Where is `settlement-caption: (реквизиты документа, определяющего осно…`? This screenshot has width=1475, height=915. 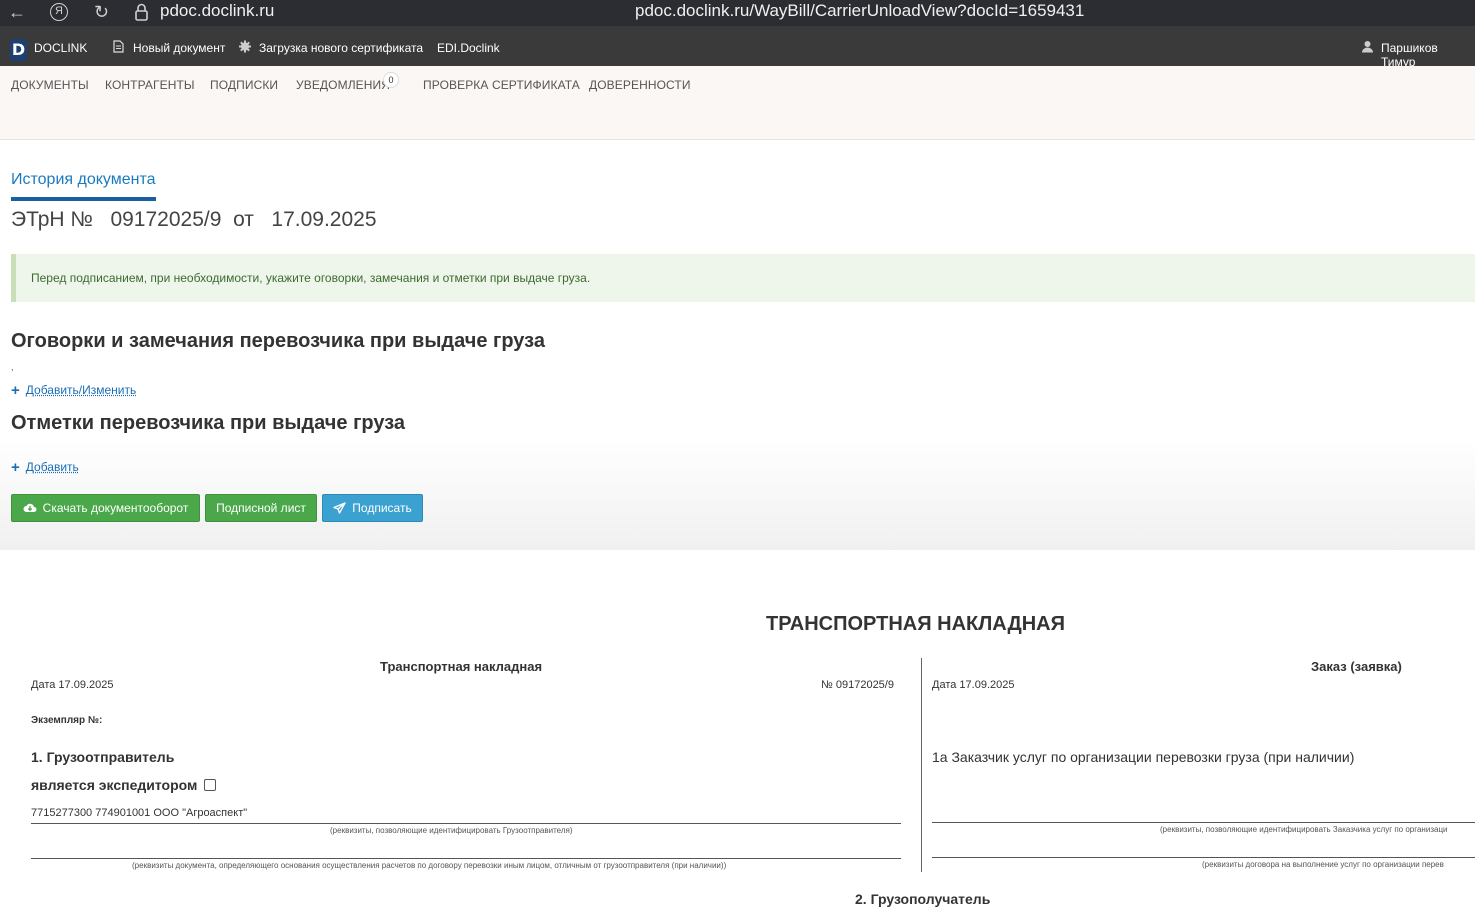
settlement-caption: (реквизиты документа, определяющего осно… is located at coordinates (429, 865).